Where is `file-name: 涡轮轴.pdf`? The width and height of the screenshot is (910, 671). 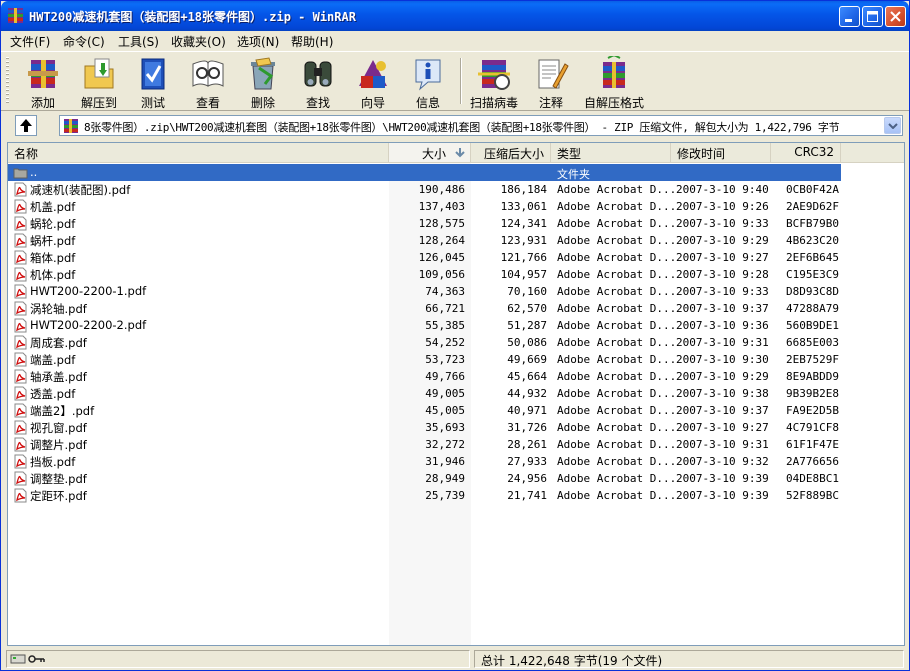
file-name: 涡轮轴.pdf is located at coordinates (58, 309).